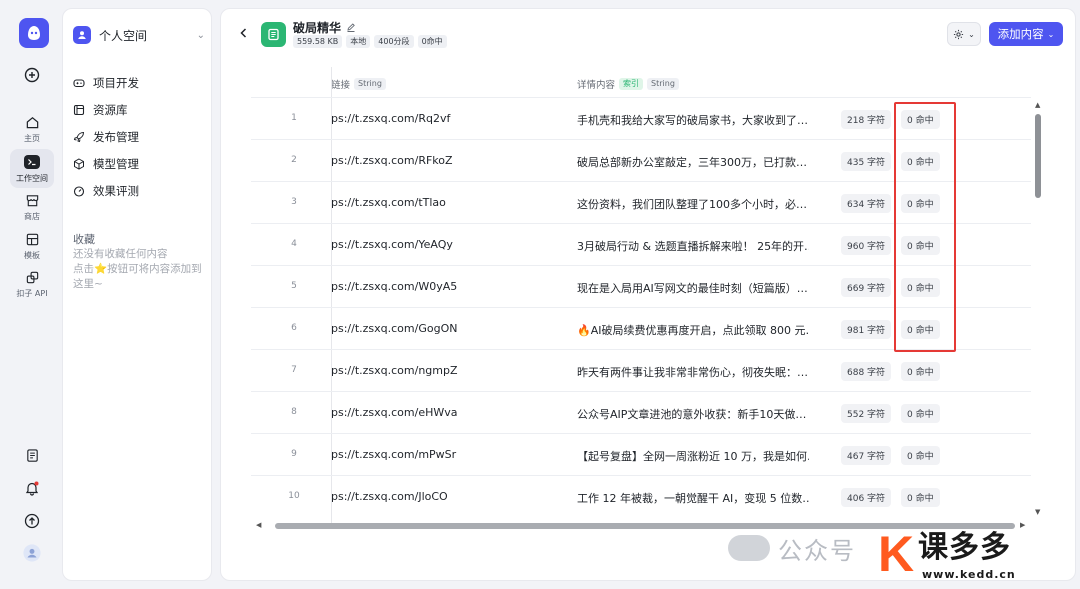 This screenshot has height=589, width=1080. Describe the element at coordinates (749, 548) in the screenshot. I see `wechat-icon` at that location.